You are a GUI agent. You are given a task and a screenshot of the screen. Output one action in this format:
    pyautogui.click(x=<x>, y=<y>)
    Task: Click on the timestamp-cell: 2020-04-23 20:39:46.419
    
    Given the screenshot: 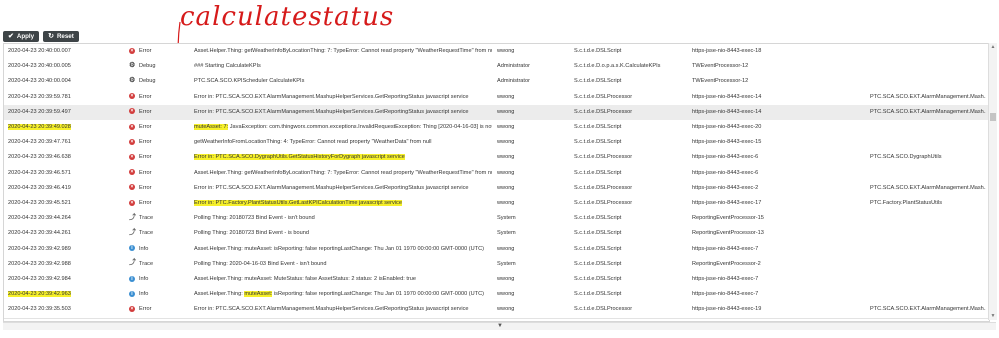 What is the action you would take?
    pyautogui.click(x=54, y=188)
    